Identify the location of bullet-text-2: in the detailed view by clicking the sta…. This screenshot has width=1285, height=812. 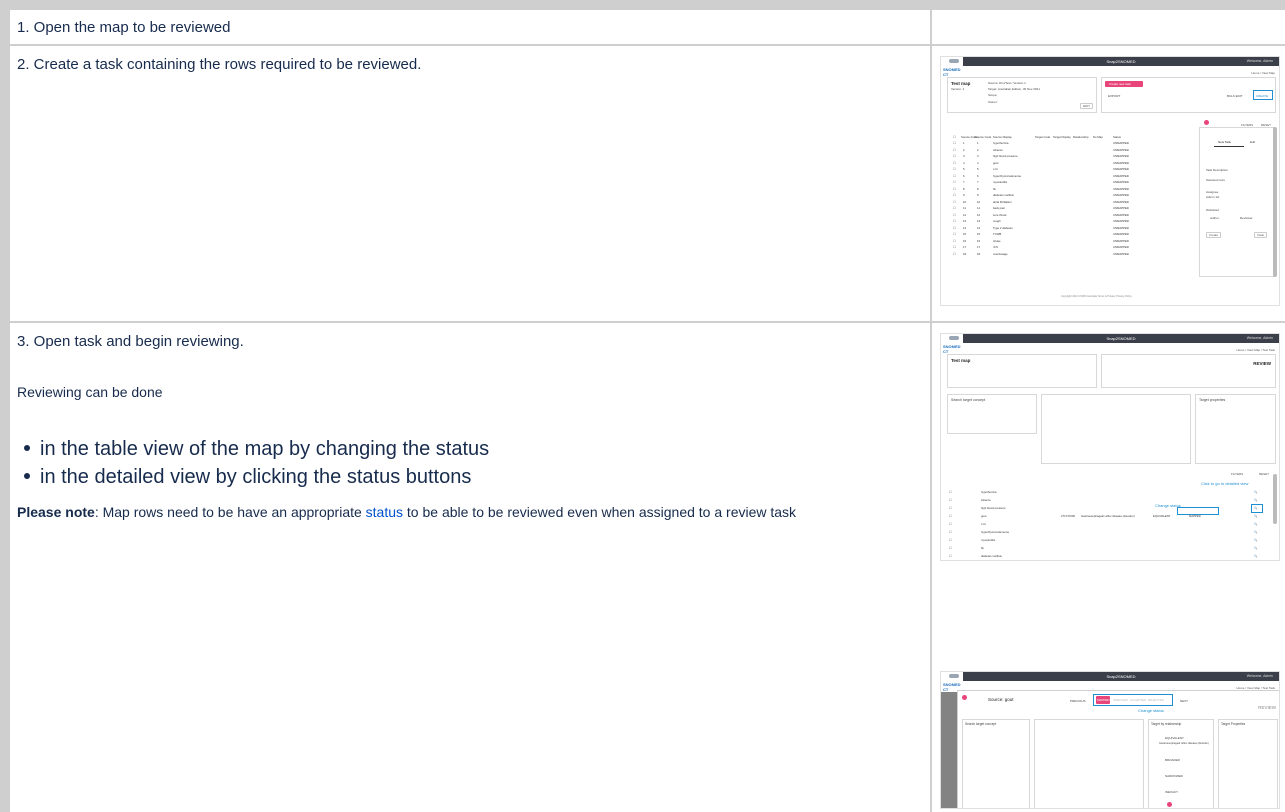
(256, 477).